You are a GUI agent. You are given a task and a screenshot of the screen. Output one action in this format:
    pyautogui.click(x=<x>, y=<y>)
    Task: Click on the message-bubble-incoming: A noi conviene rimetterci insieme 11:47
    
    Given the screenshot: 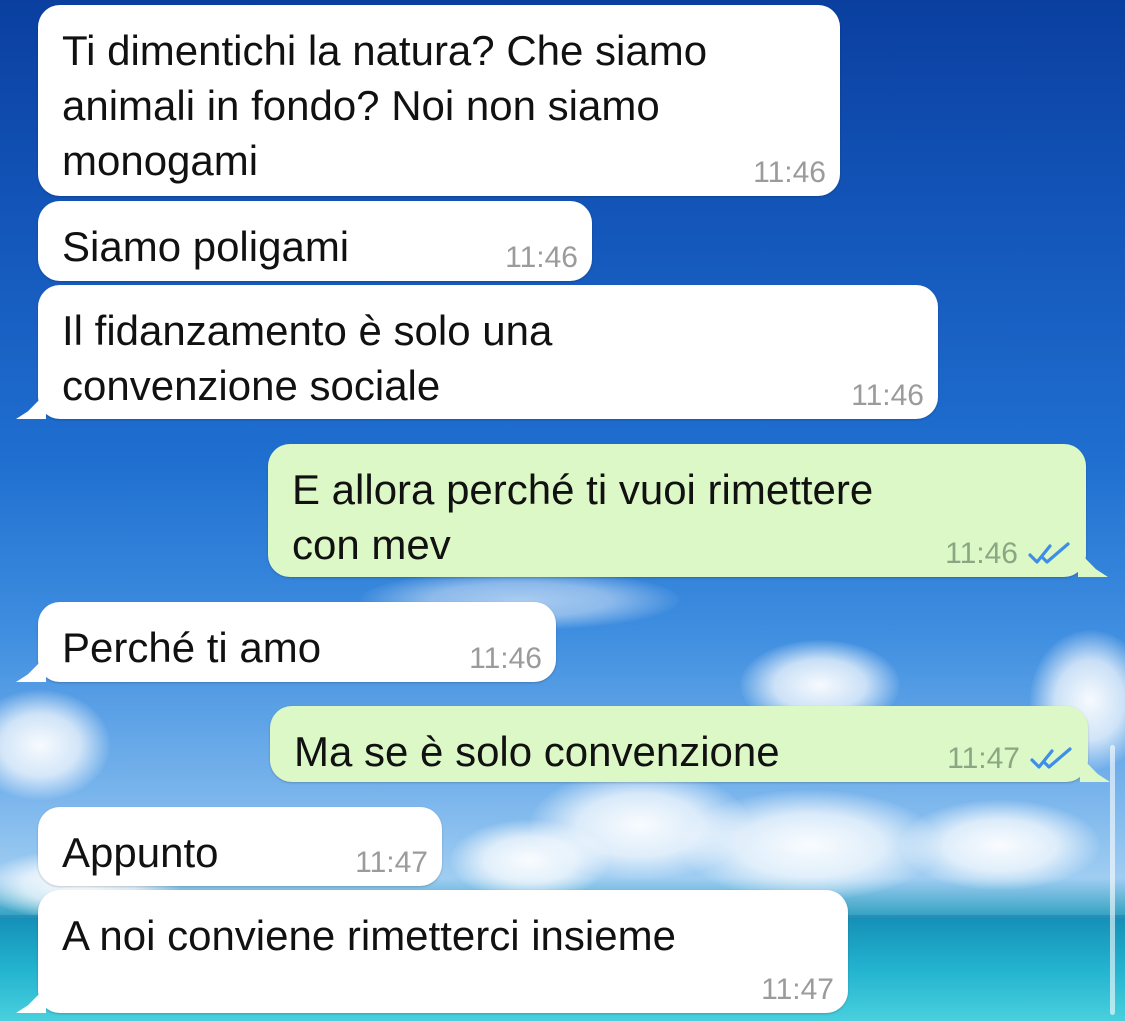 What is the action you would take?
    pyautogui.click(x=432, y=951)
    